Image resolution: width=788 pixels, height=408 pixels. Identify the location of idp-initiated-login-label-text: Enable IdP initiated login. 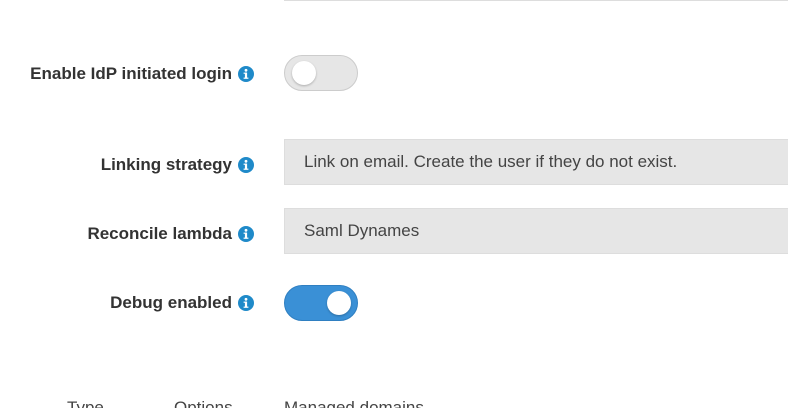
(131, 73).